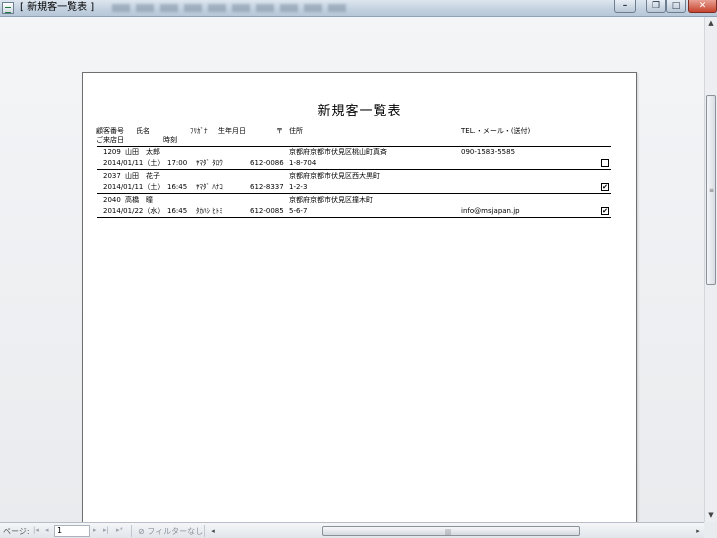  What do you see at coordinates (338, 152) in the screenshot?
I see `row1-address-line1: 京都府京都市伏見区桃山町真斉` at bounding box center [338, 152].